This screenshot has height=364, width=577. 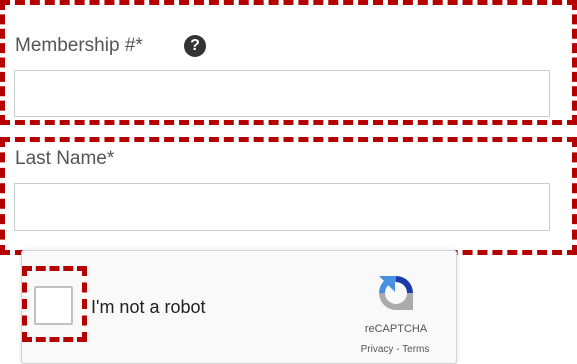 I want to click on last-name-label: Last Name*, so click(x=65, y=158).